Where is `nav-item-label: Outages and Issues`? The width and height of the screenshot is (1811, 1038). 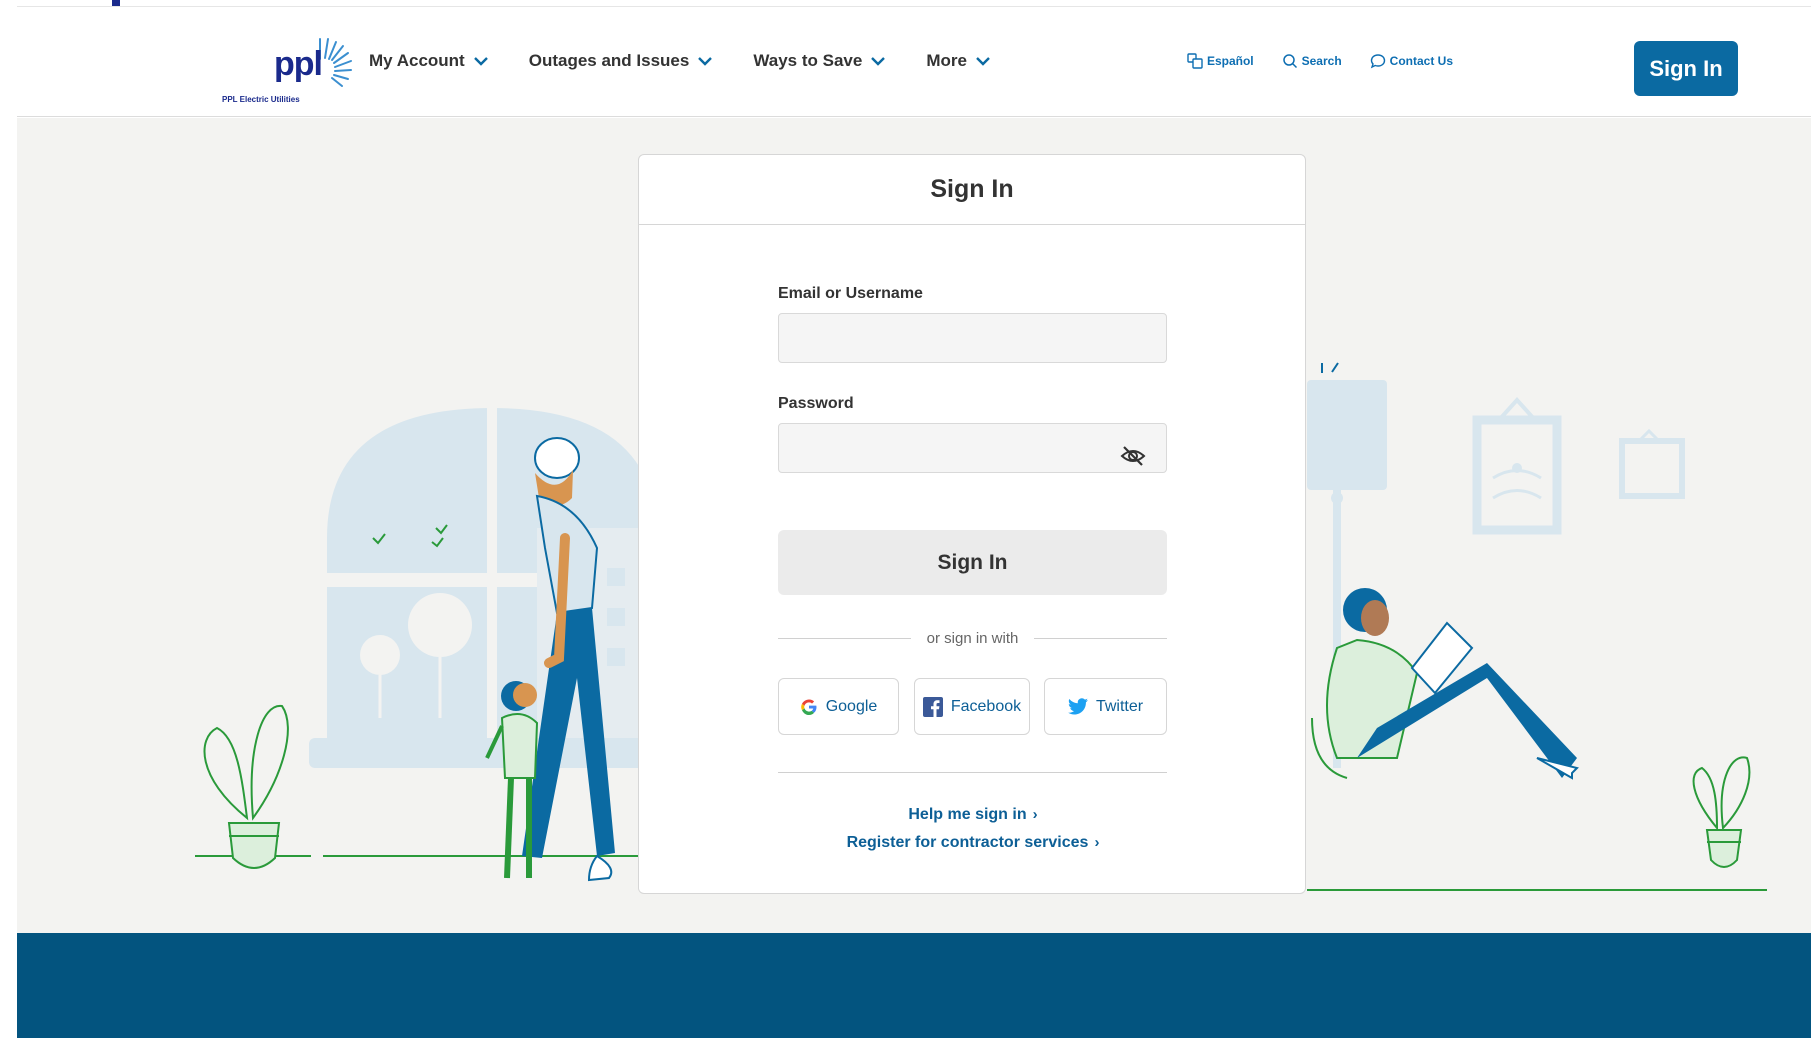 nav-item-label: Outages and Issues is located at coordinates (609, 60).